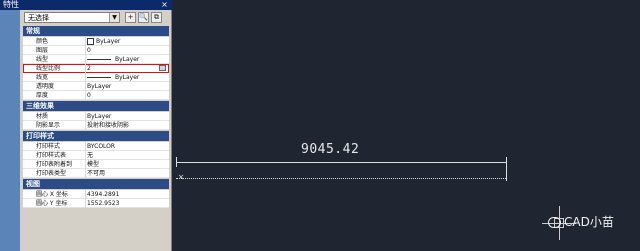 The height and width of the screenshot is (251, 640). Describe the element at coordinates (114, 17) in the screenshot. I see `chevron-down-icon: ▼` at that location.